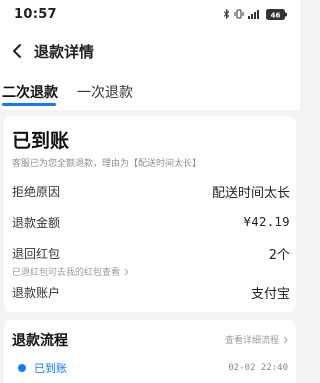 The width and height of the screenshot is (320, 383). I want to click on bluetooth-icon, so click(226, 14).